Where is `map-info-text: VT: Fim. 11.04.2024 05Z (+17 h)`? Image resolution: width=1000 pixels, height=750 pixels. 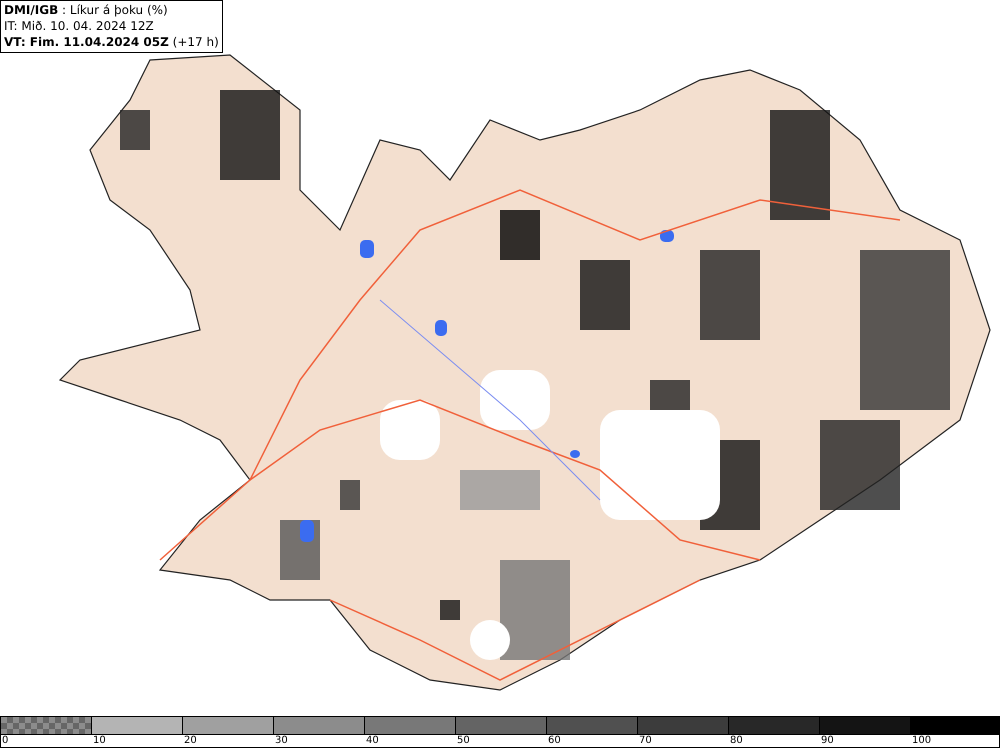 map-info-text: VT: Fim. 11.04.2024 05Z (+17 h) is located at coordinates (111, 42).